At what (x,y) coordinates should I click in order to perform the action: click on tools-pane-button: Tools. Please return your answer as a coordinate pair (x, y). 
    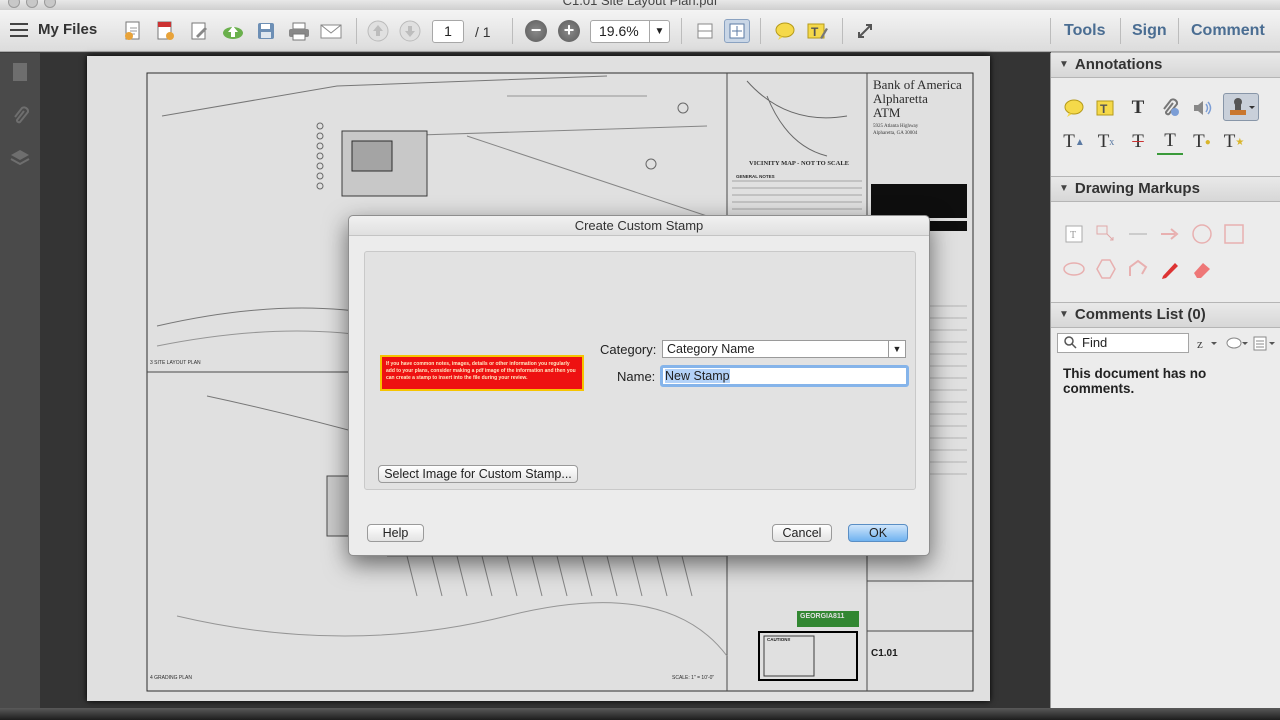
    Looking at the image, I should click on (1084, 31).